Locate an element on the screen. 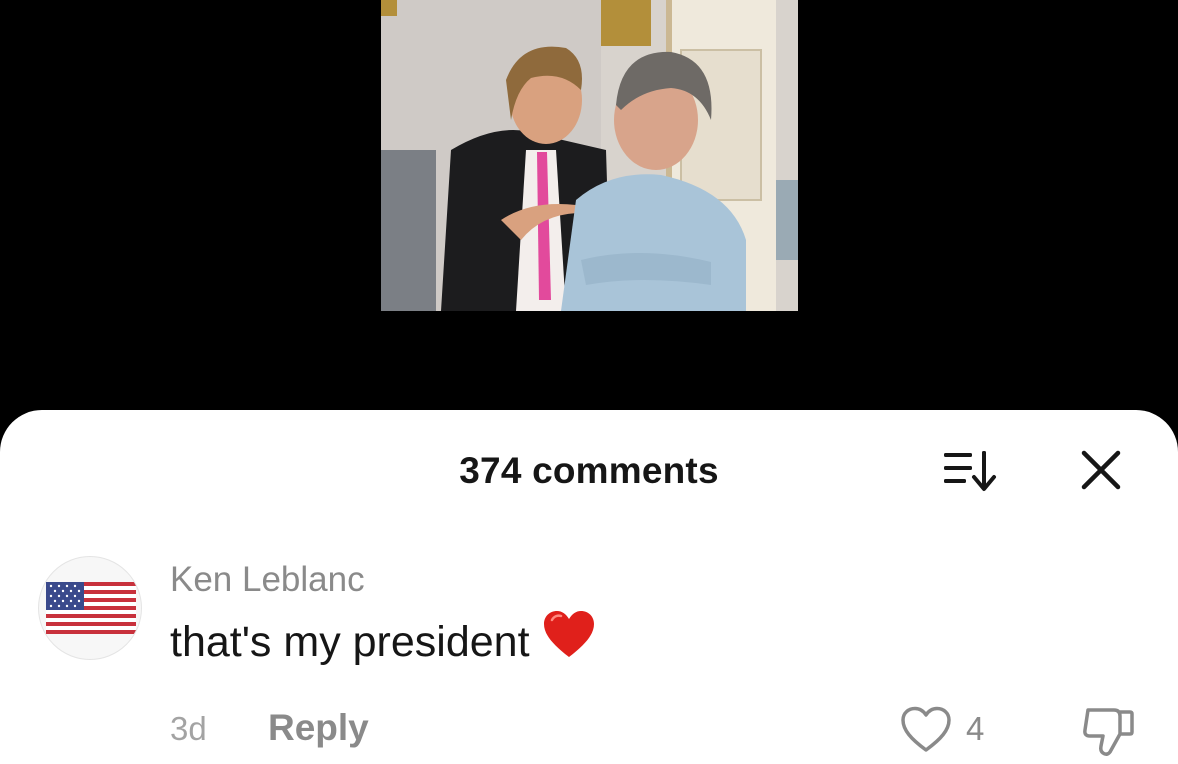  comments-count-title: 374 comments is located at coordinates (589, 470).